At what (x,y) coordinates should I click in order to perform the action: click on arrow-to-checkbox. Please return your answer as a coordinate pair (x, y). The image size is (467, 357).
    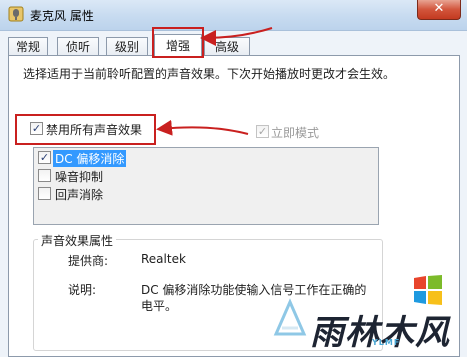
    Looking at the image, I should click on (202, 127).